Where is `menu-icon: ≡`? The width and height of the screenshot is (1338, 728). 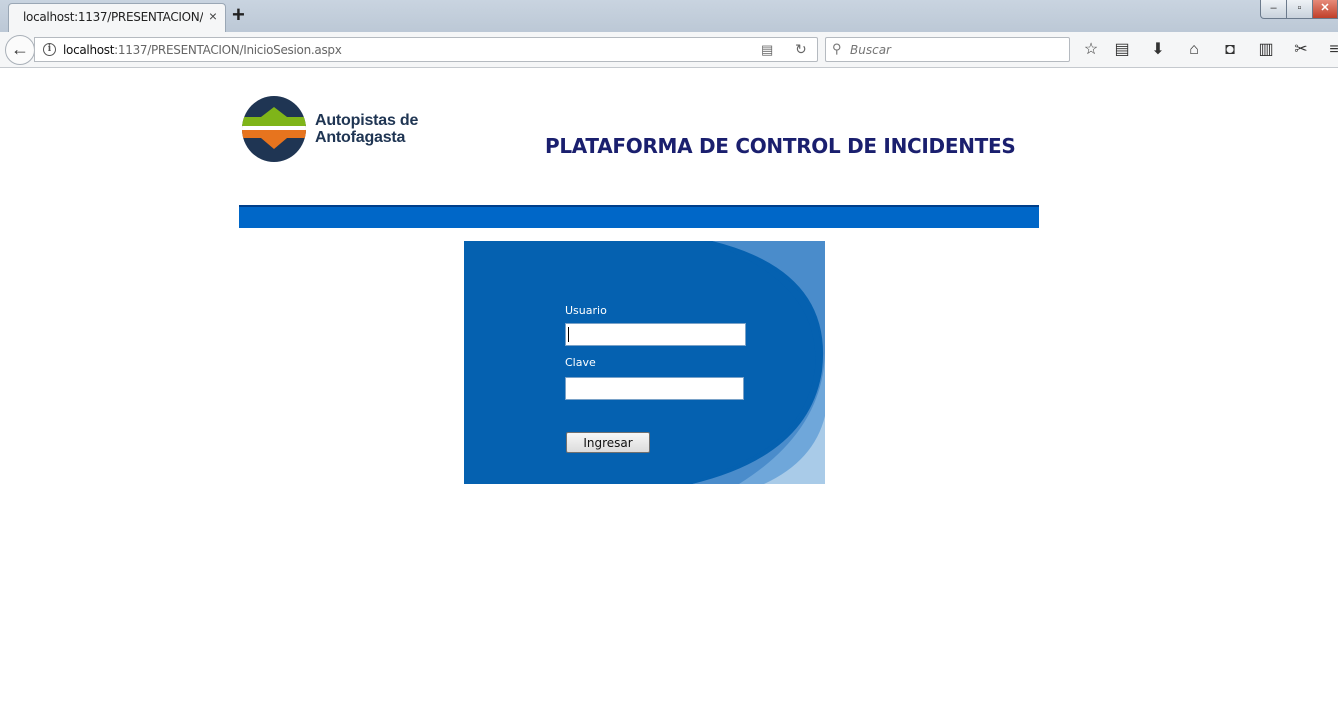 menu-icon: ≡ is located at coordinates (1331, 50).